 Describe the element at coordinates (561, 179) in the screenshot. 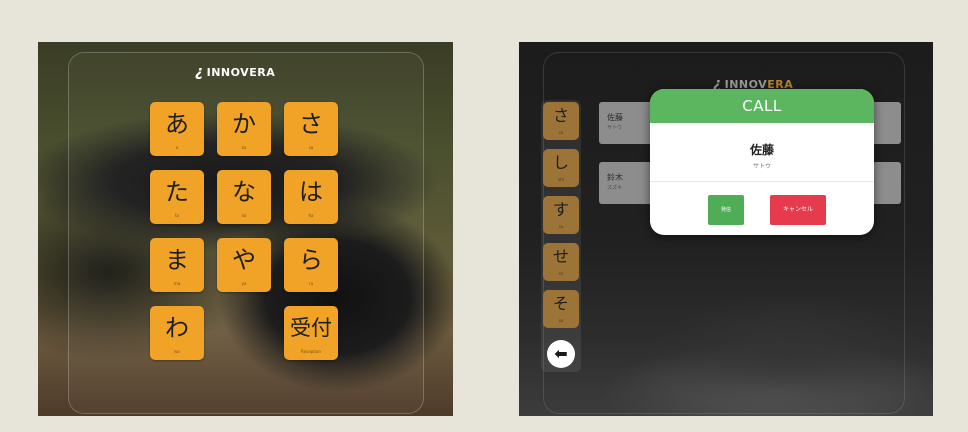

I see `romaji-label: shi` at that location.